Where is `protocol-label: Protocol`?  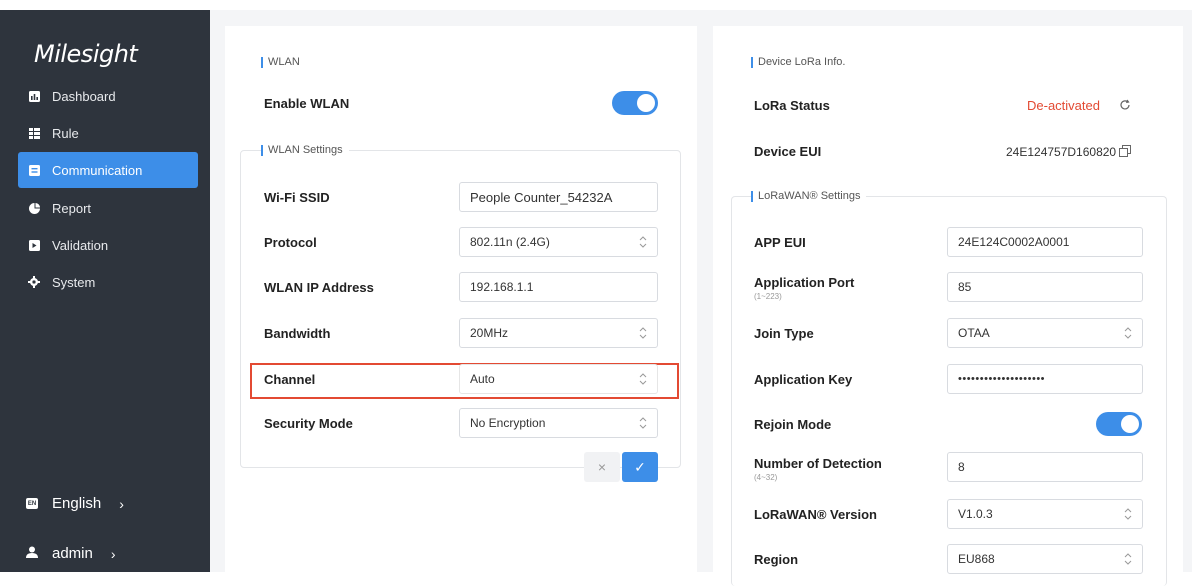 protocol-label: Protocol is located at coordinates (290, 242).